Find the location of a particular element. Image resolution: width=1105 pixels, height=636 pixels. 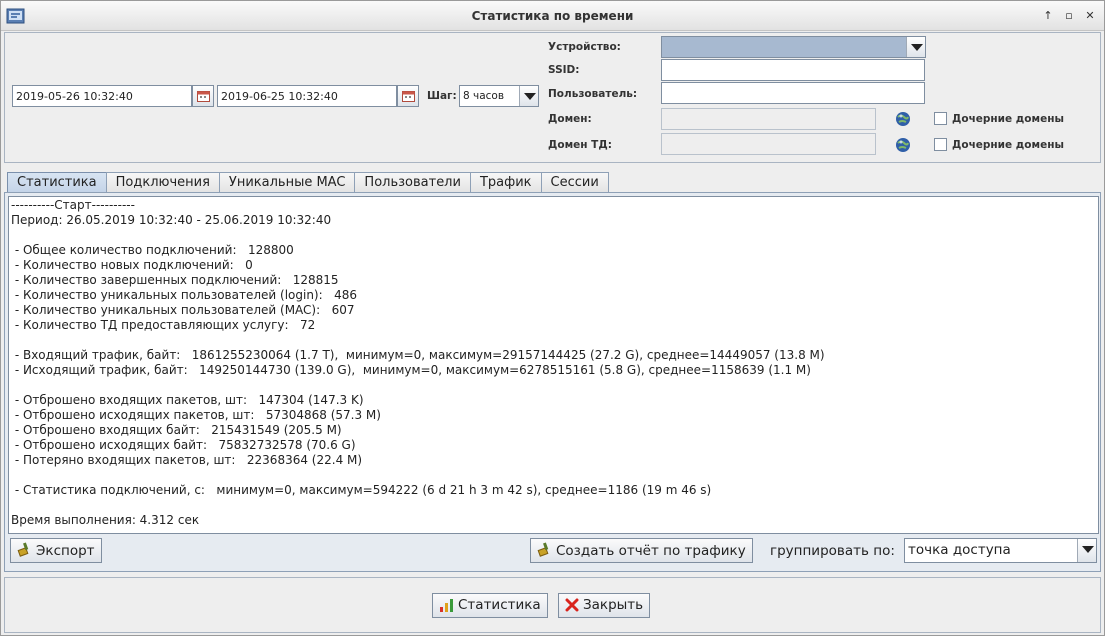

title-bar: Статистика по времени ↑ ▫ ✕ is located at coordinates (552, 16).